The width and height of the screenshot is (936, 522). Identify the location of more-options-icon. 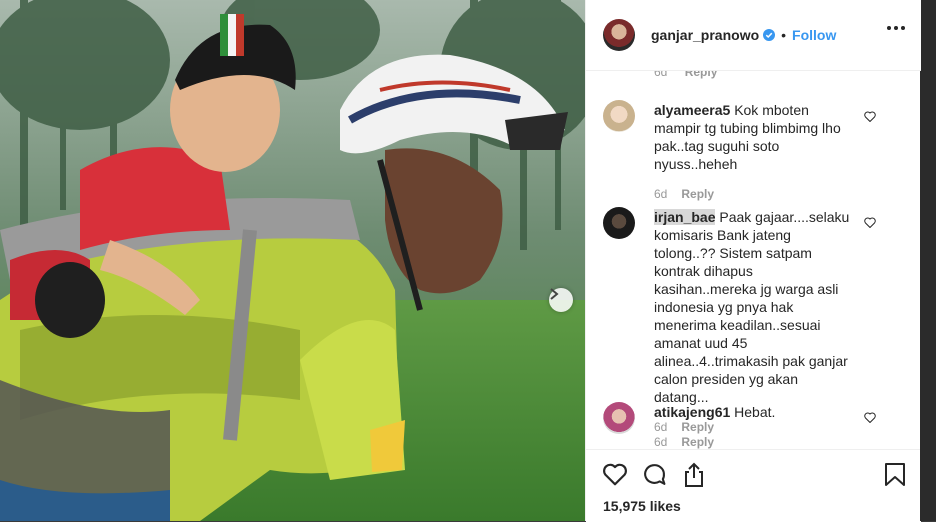
(896, 28).